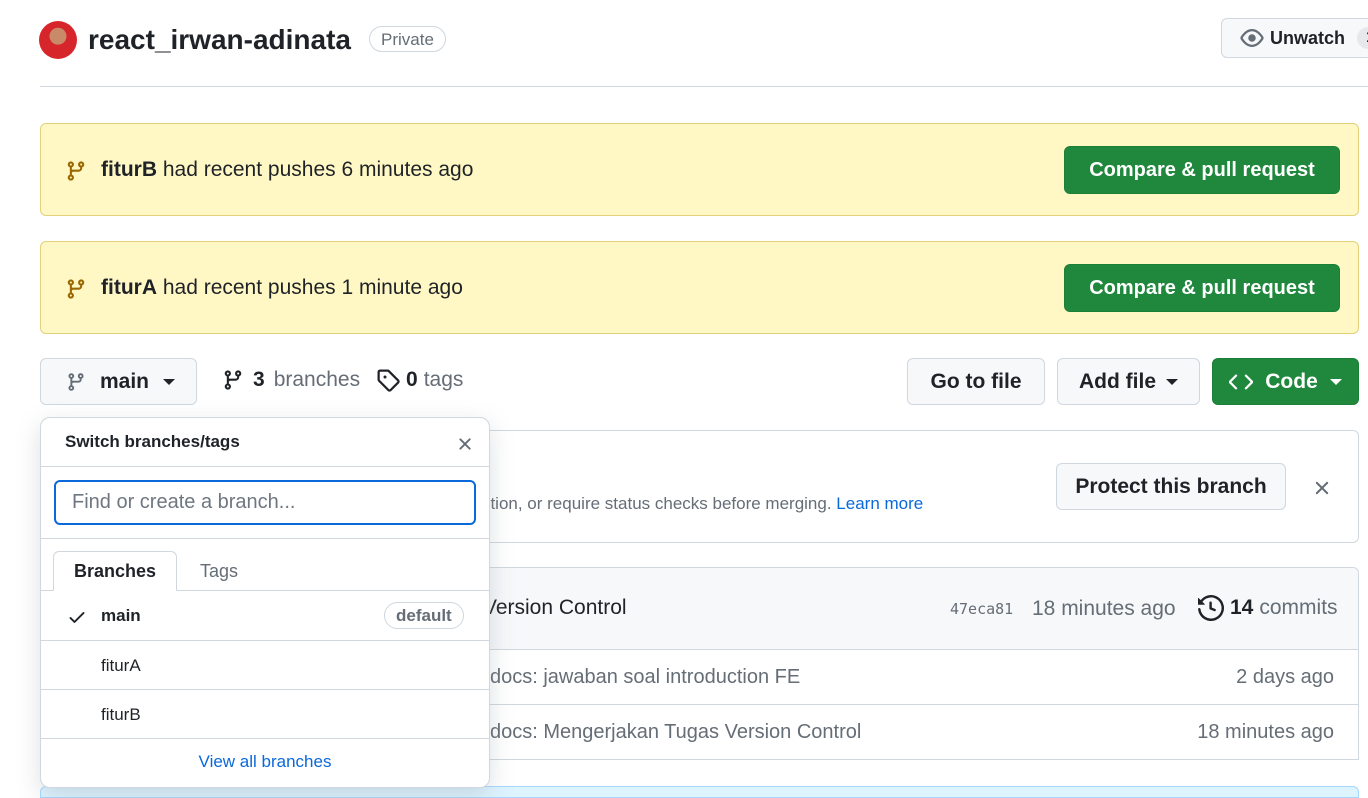 This screenshot has height=798, width=1368. Describe the element at coordinates (1362, 38) in the screenshot. I see `watch-count: 1` at that location.